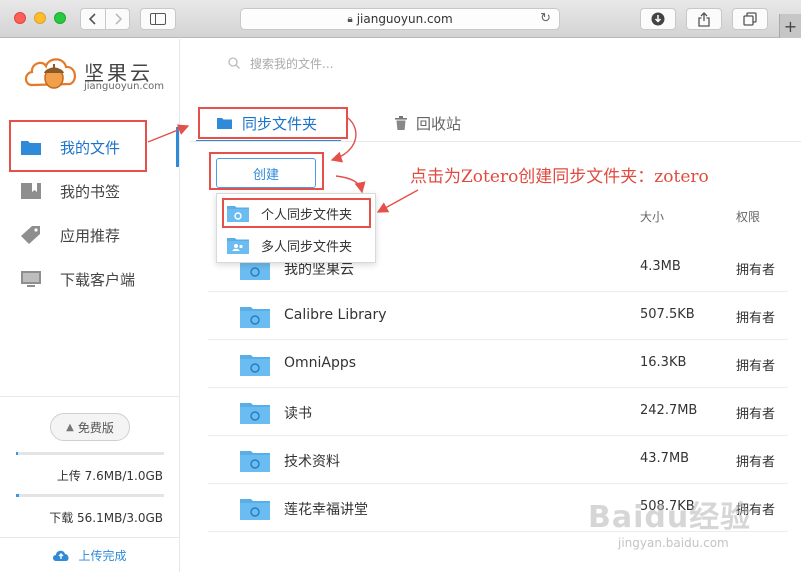 The image size is (801, 572). I want to click on new-tab-button: +, so click(790, 26).